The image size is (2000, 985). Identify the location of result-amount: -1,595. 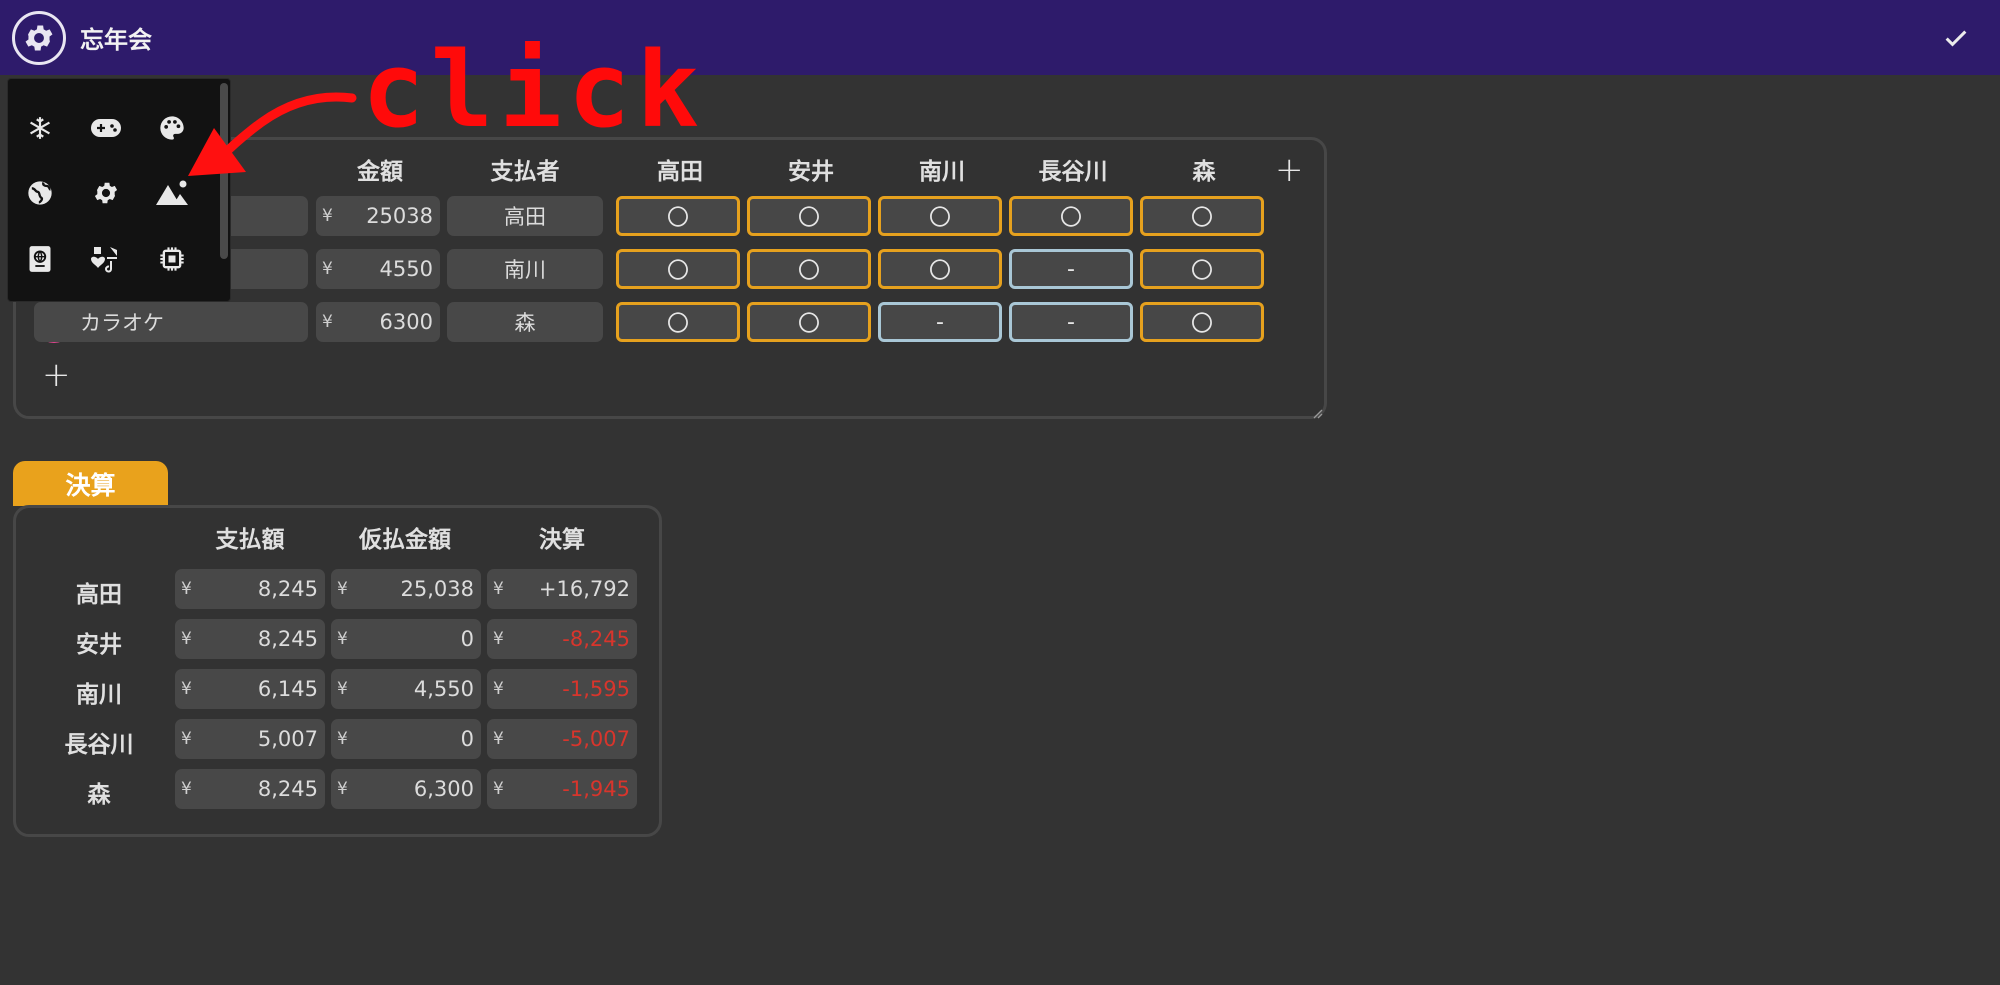
(596, 689).